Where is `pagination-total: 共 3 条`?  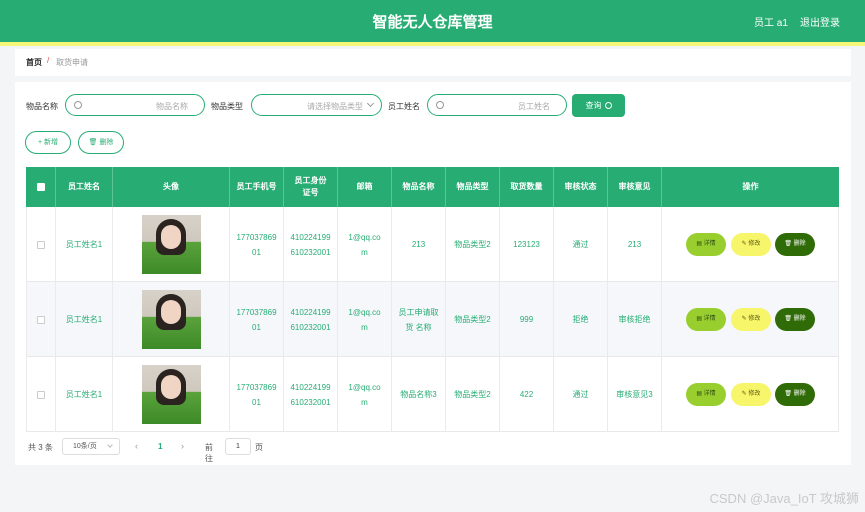
pagination-total: 共 3 条 is located at coordinates (40, 447).